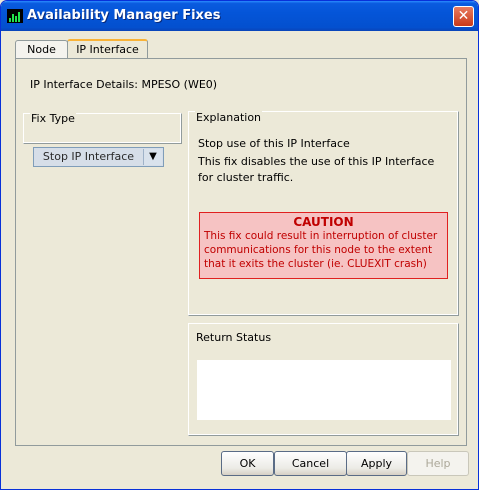 This screenshot has width=479, height=490. What do you see at coordinates (152, 157) in the screenshot?
I see `chevron-down-icon: ▼` at bounding box center [152, 157].